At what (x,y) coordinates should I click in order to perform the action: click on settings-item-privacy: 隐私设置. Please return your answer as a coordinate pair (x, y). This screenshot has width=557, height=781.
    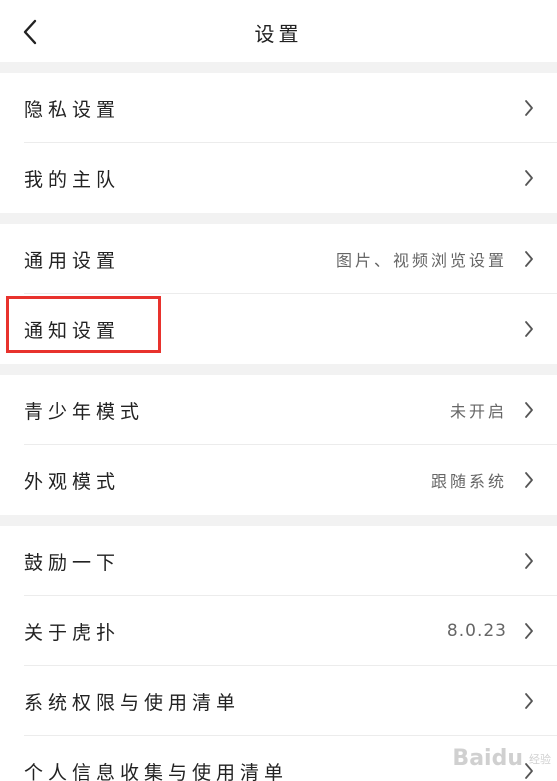
    Looking at the image, I should click on (278, 108).